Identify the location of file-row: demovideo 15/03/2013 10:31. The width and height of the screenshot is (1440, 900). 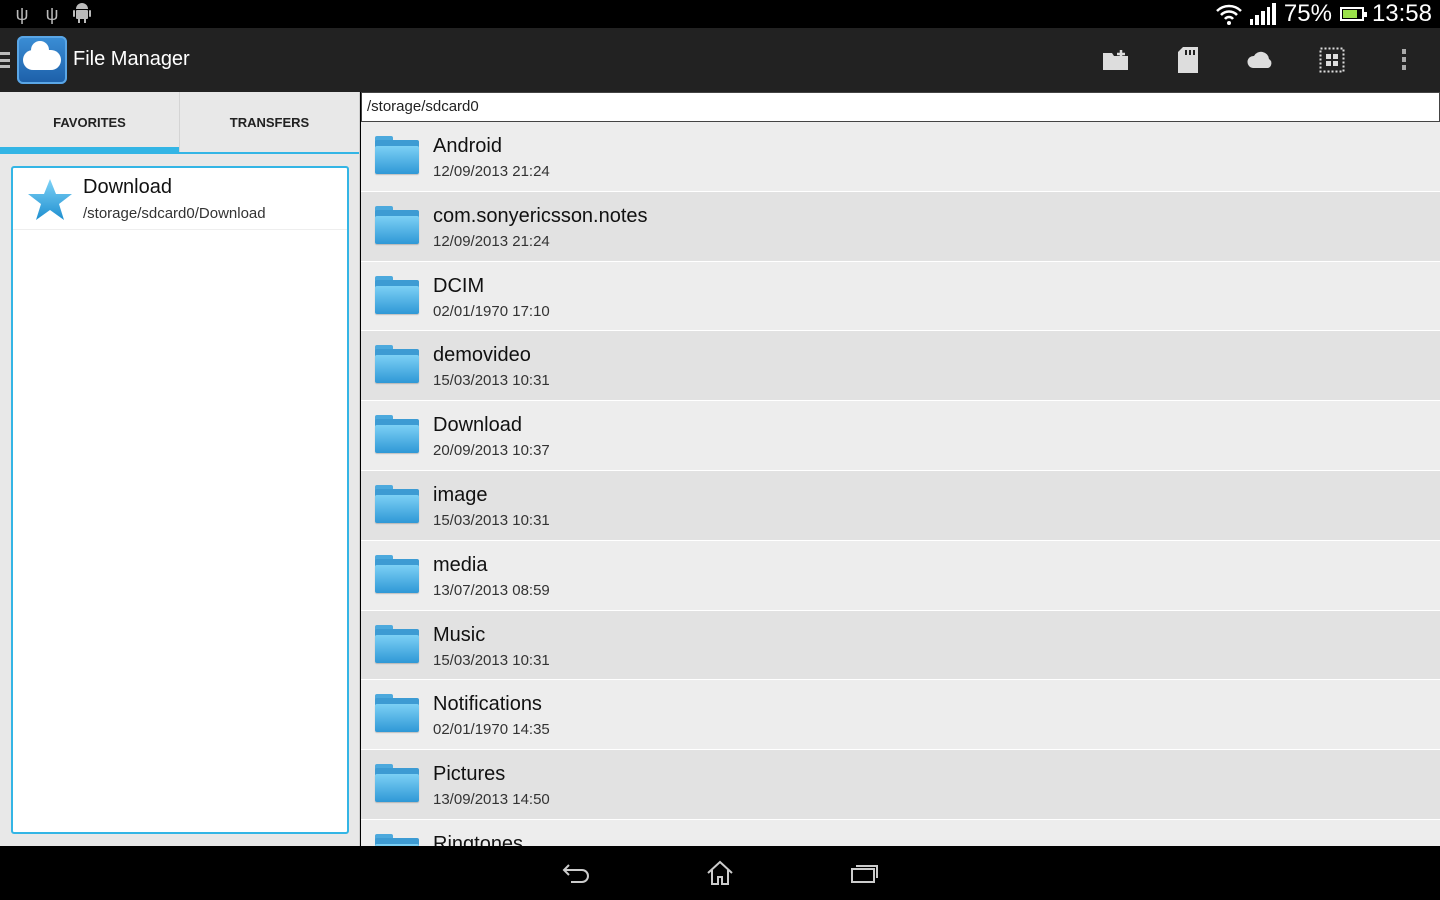
(900, 366).